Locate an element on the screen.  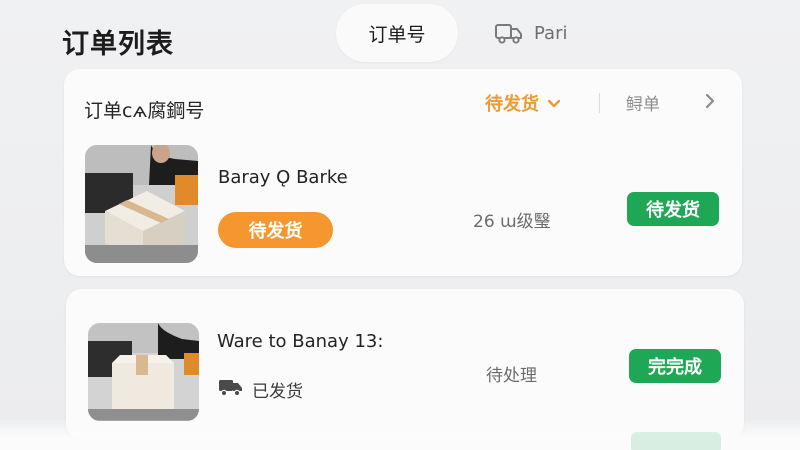
tab-label: 订单号 is located at coordinates (397, 34).